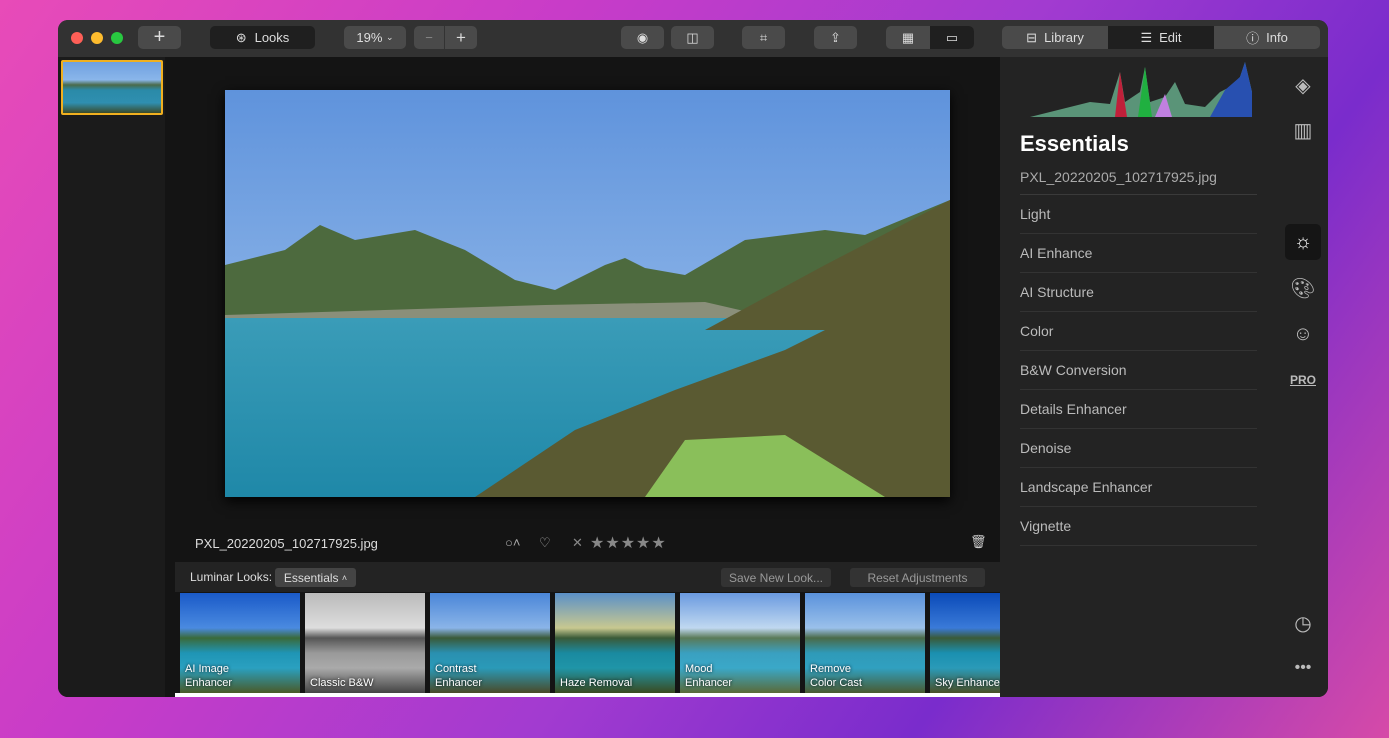 The image size is (1389, 738). Describe the element at coordinates (967, 683) in the screenshot. I see `look-label: Sky Enhancer` at that location.